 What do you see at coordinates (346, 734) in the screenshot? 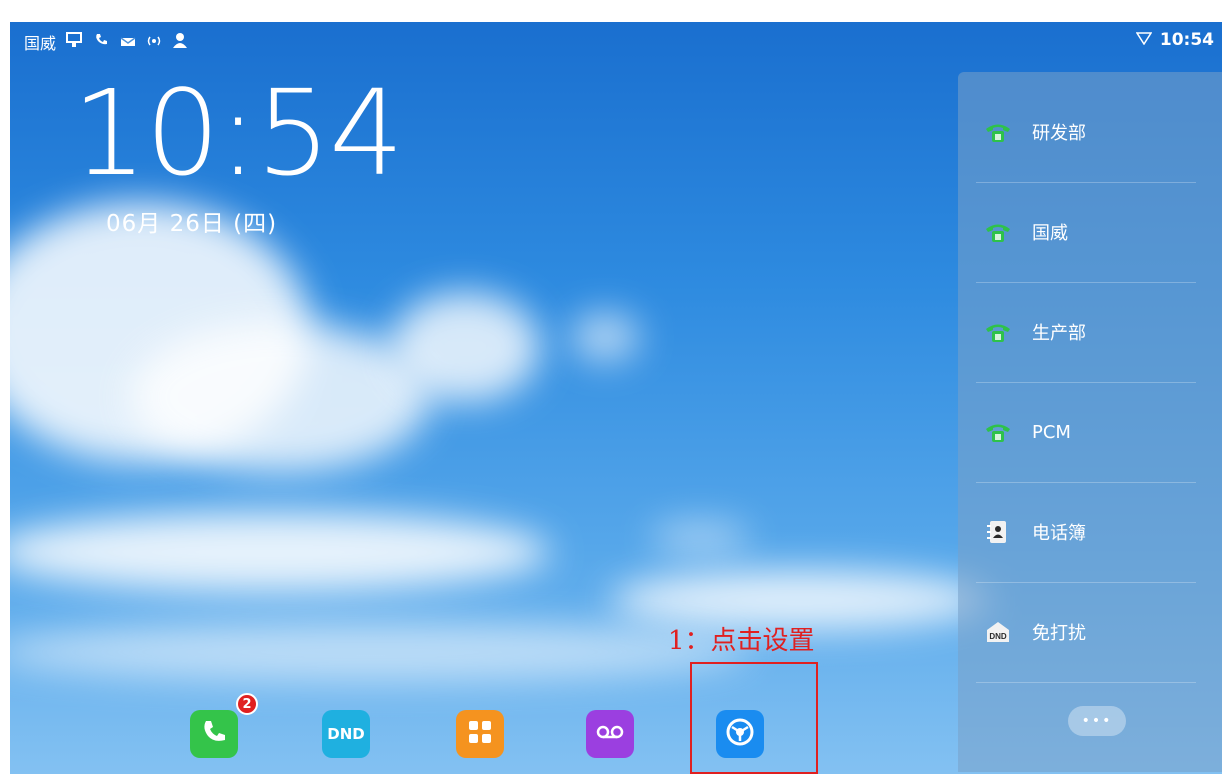
I see `dnd-app-button: DND` at bounding box center [346, 734].